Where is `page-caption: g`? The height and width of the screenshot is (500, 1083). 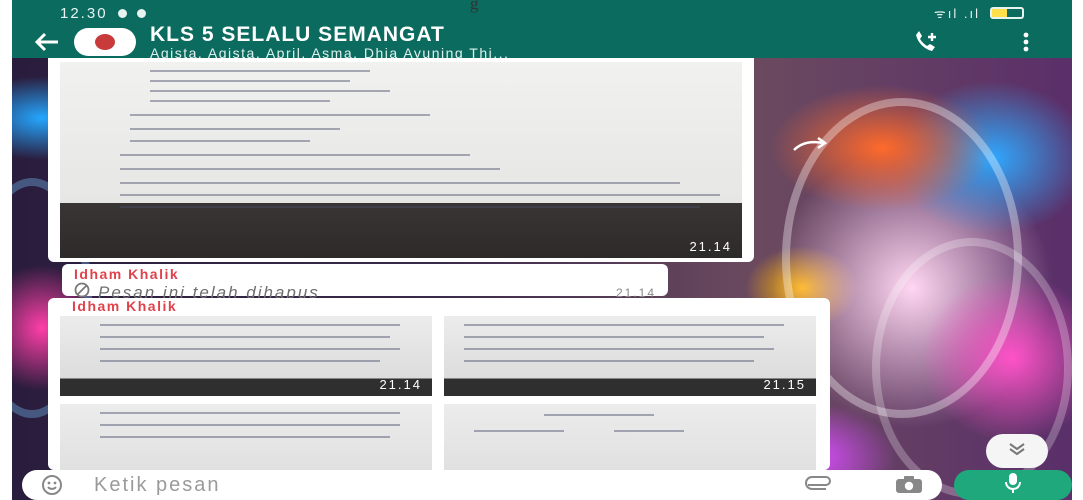 page-caption: g is located at coordinates (474, 6).